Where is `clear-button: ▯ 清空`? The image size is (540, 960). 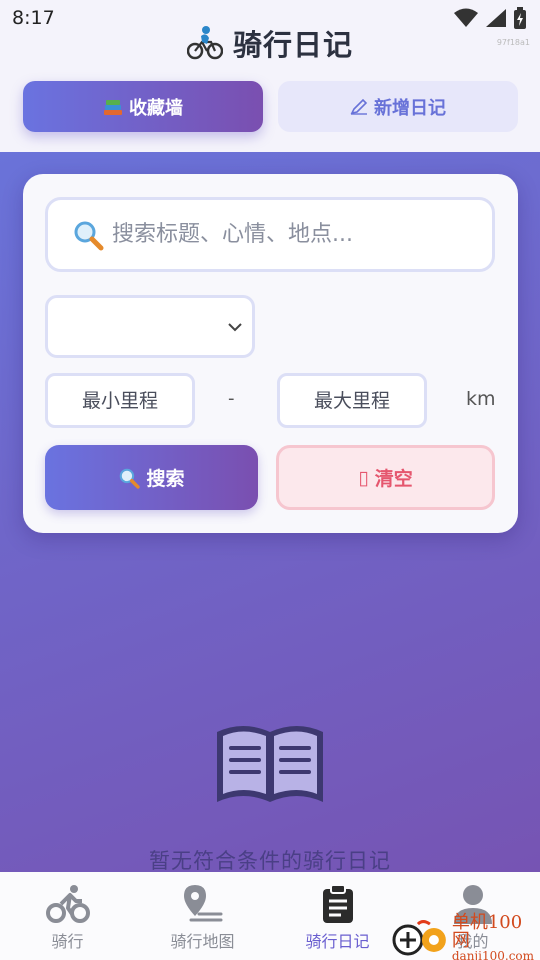
clear-button: ▯ 清空 is located at coordinates (385, 477).